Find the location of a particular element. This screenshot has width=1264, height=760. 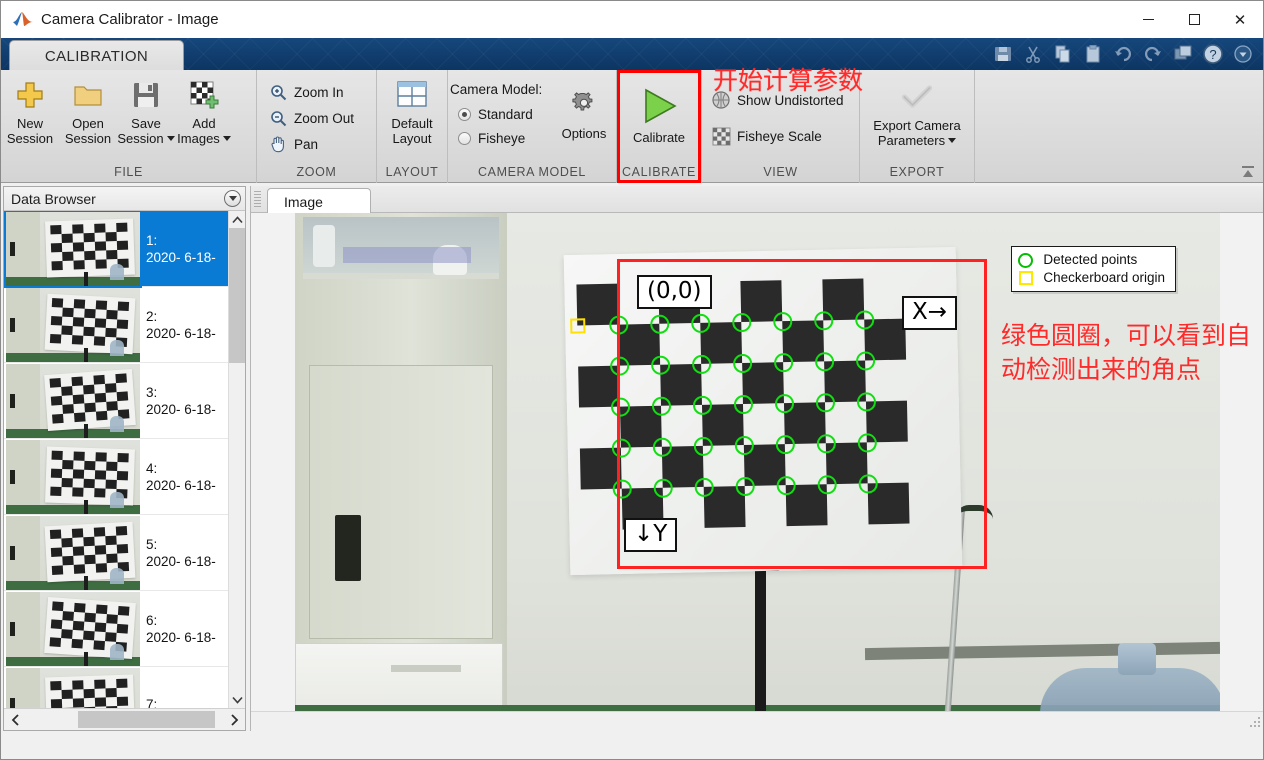

add-images-icon is located at coordinates (204, 95).